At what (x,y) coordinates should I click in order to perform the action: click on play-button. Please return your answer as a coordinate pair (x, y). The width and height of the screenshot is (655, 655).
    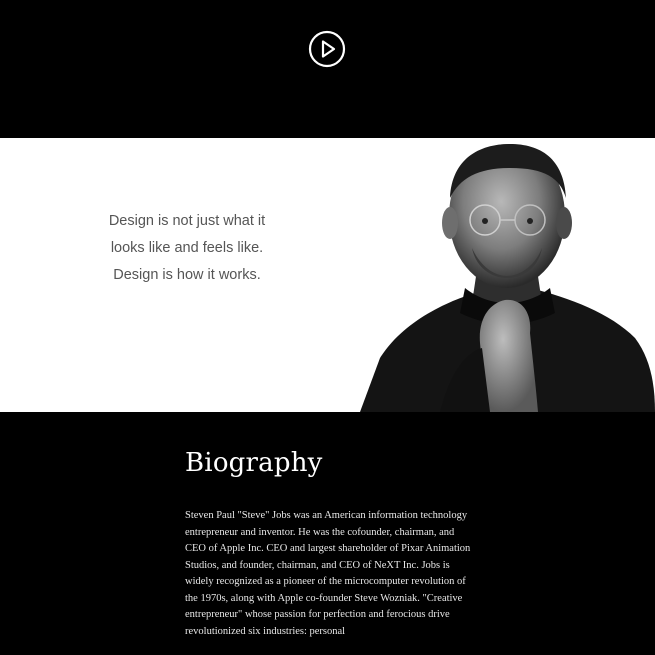
    Looking at the image, I should click on (327, 49).